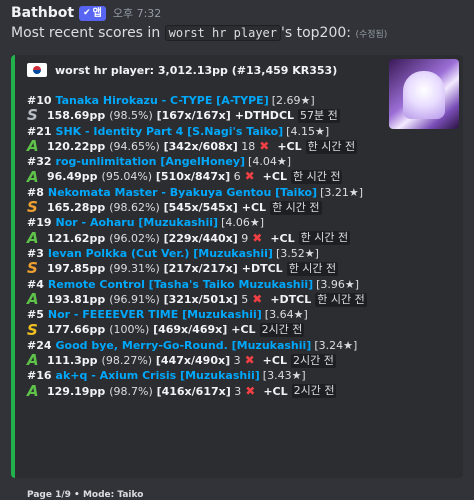 The height and width of the screenshot is (500, 474). I want to click on score-title-line: #32 rog-unlimitation [AngelHoney] [4.04★], so click(207, 161).